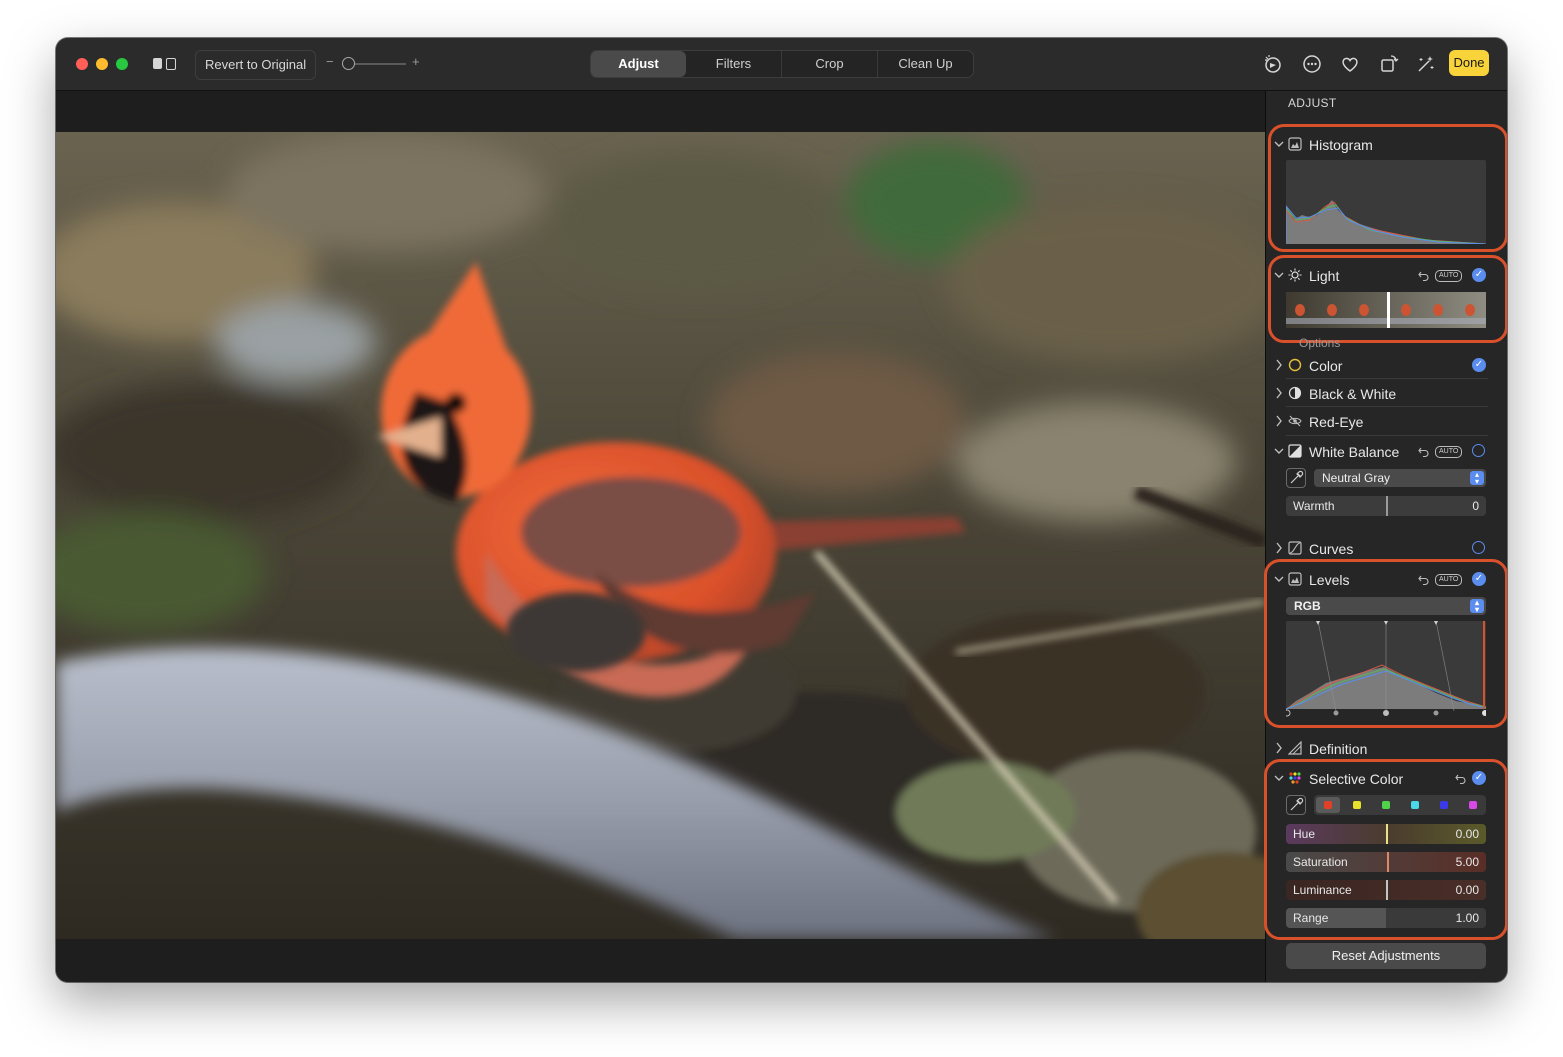 The height and width of the screenshot is (1057, 1563). Describe the element at coordinates (1386, 366) in the screenshot. I see `section-color: Color ✓` at that location.